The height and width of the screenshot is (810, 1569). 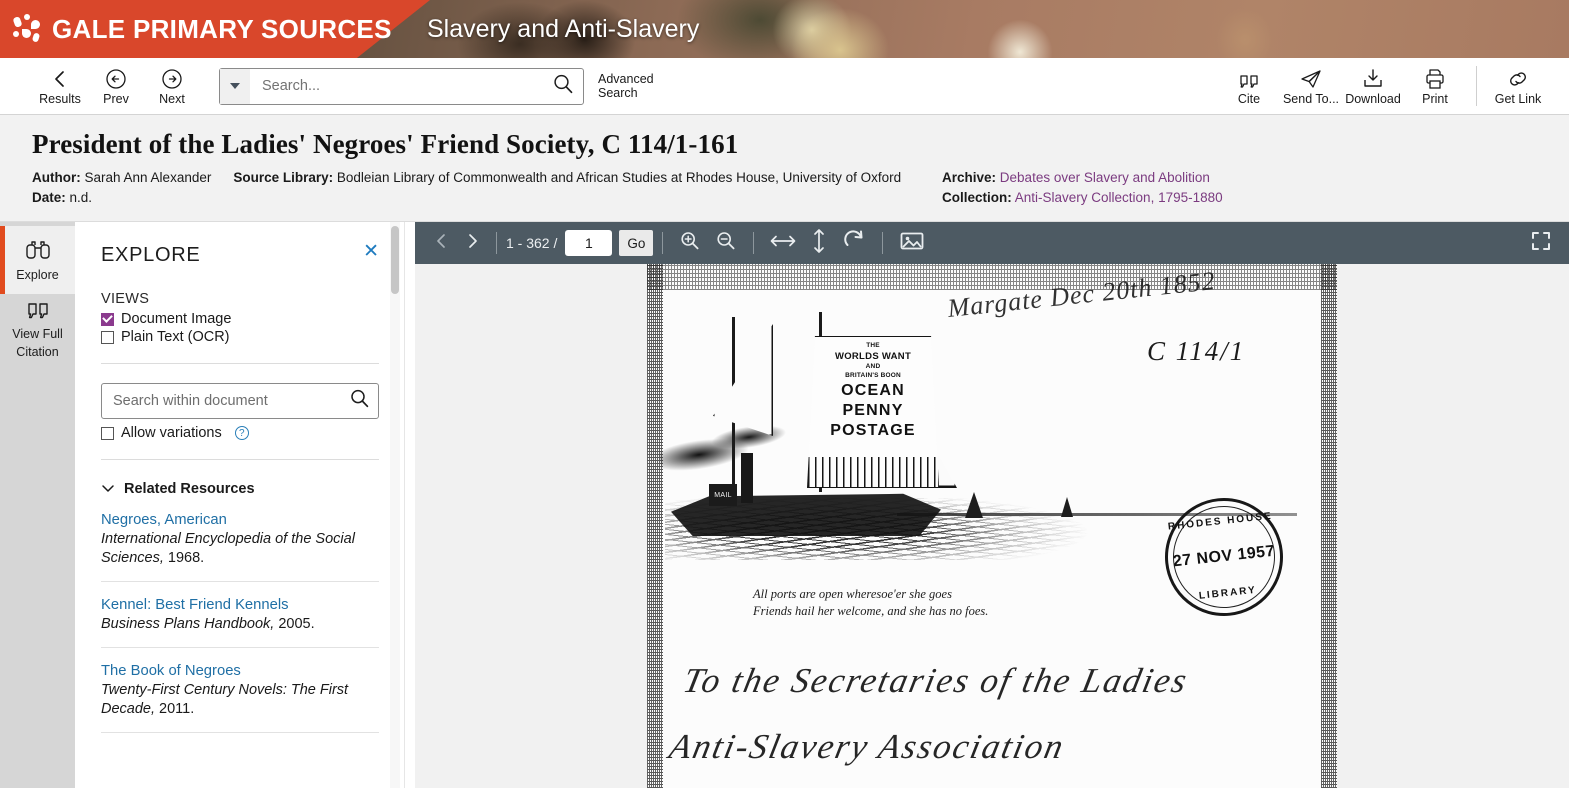 What do you see at coordinates (37, 260) in the screenshot?
I see `rail-item-explore: Explore` at bounding box center [37, 260].